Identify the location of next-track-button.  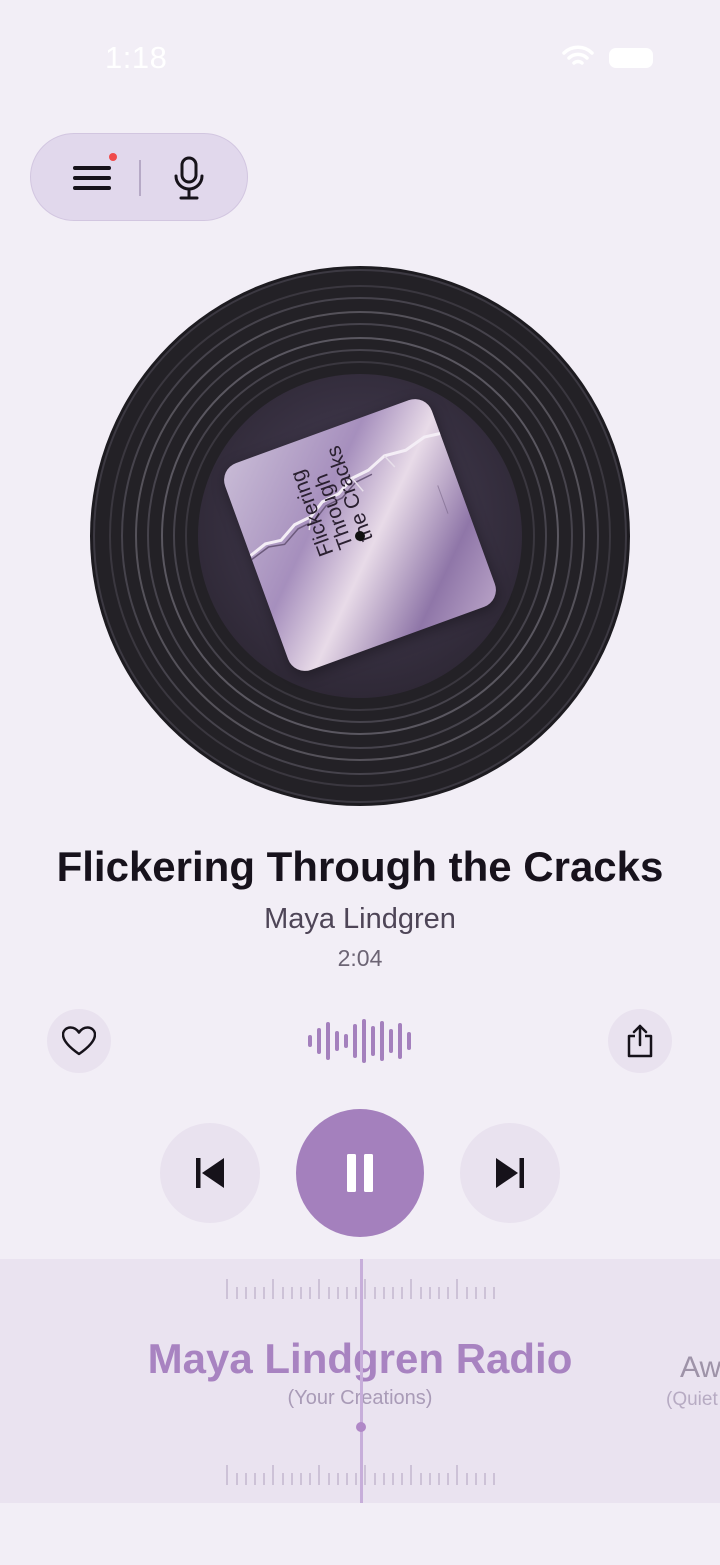
(510, 1173).